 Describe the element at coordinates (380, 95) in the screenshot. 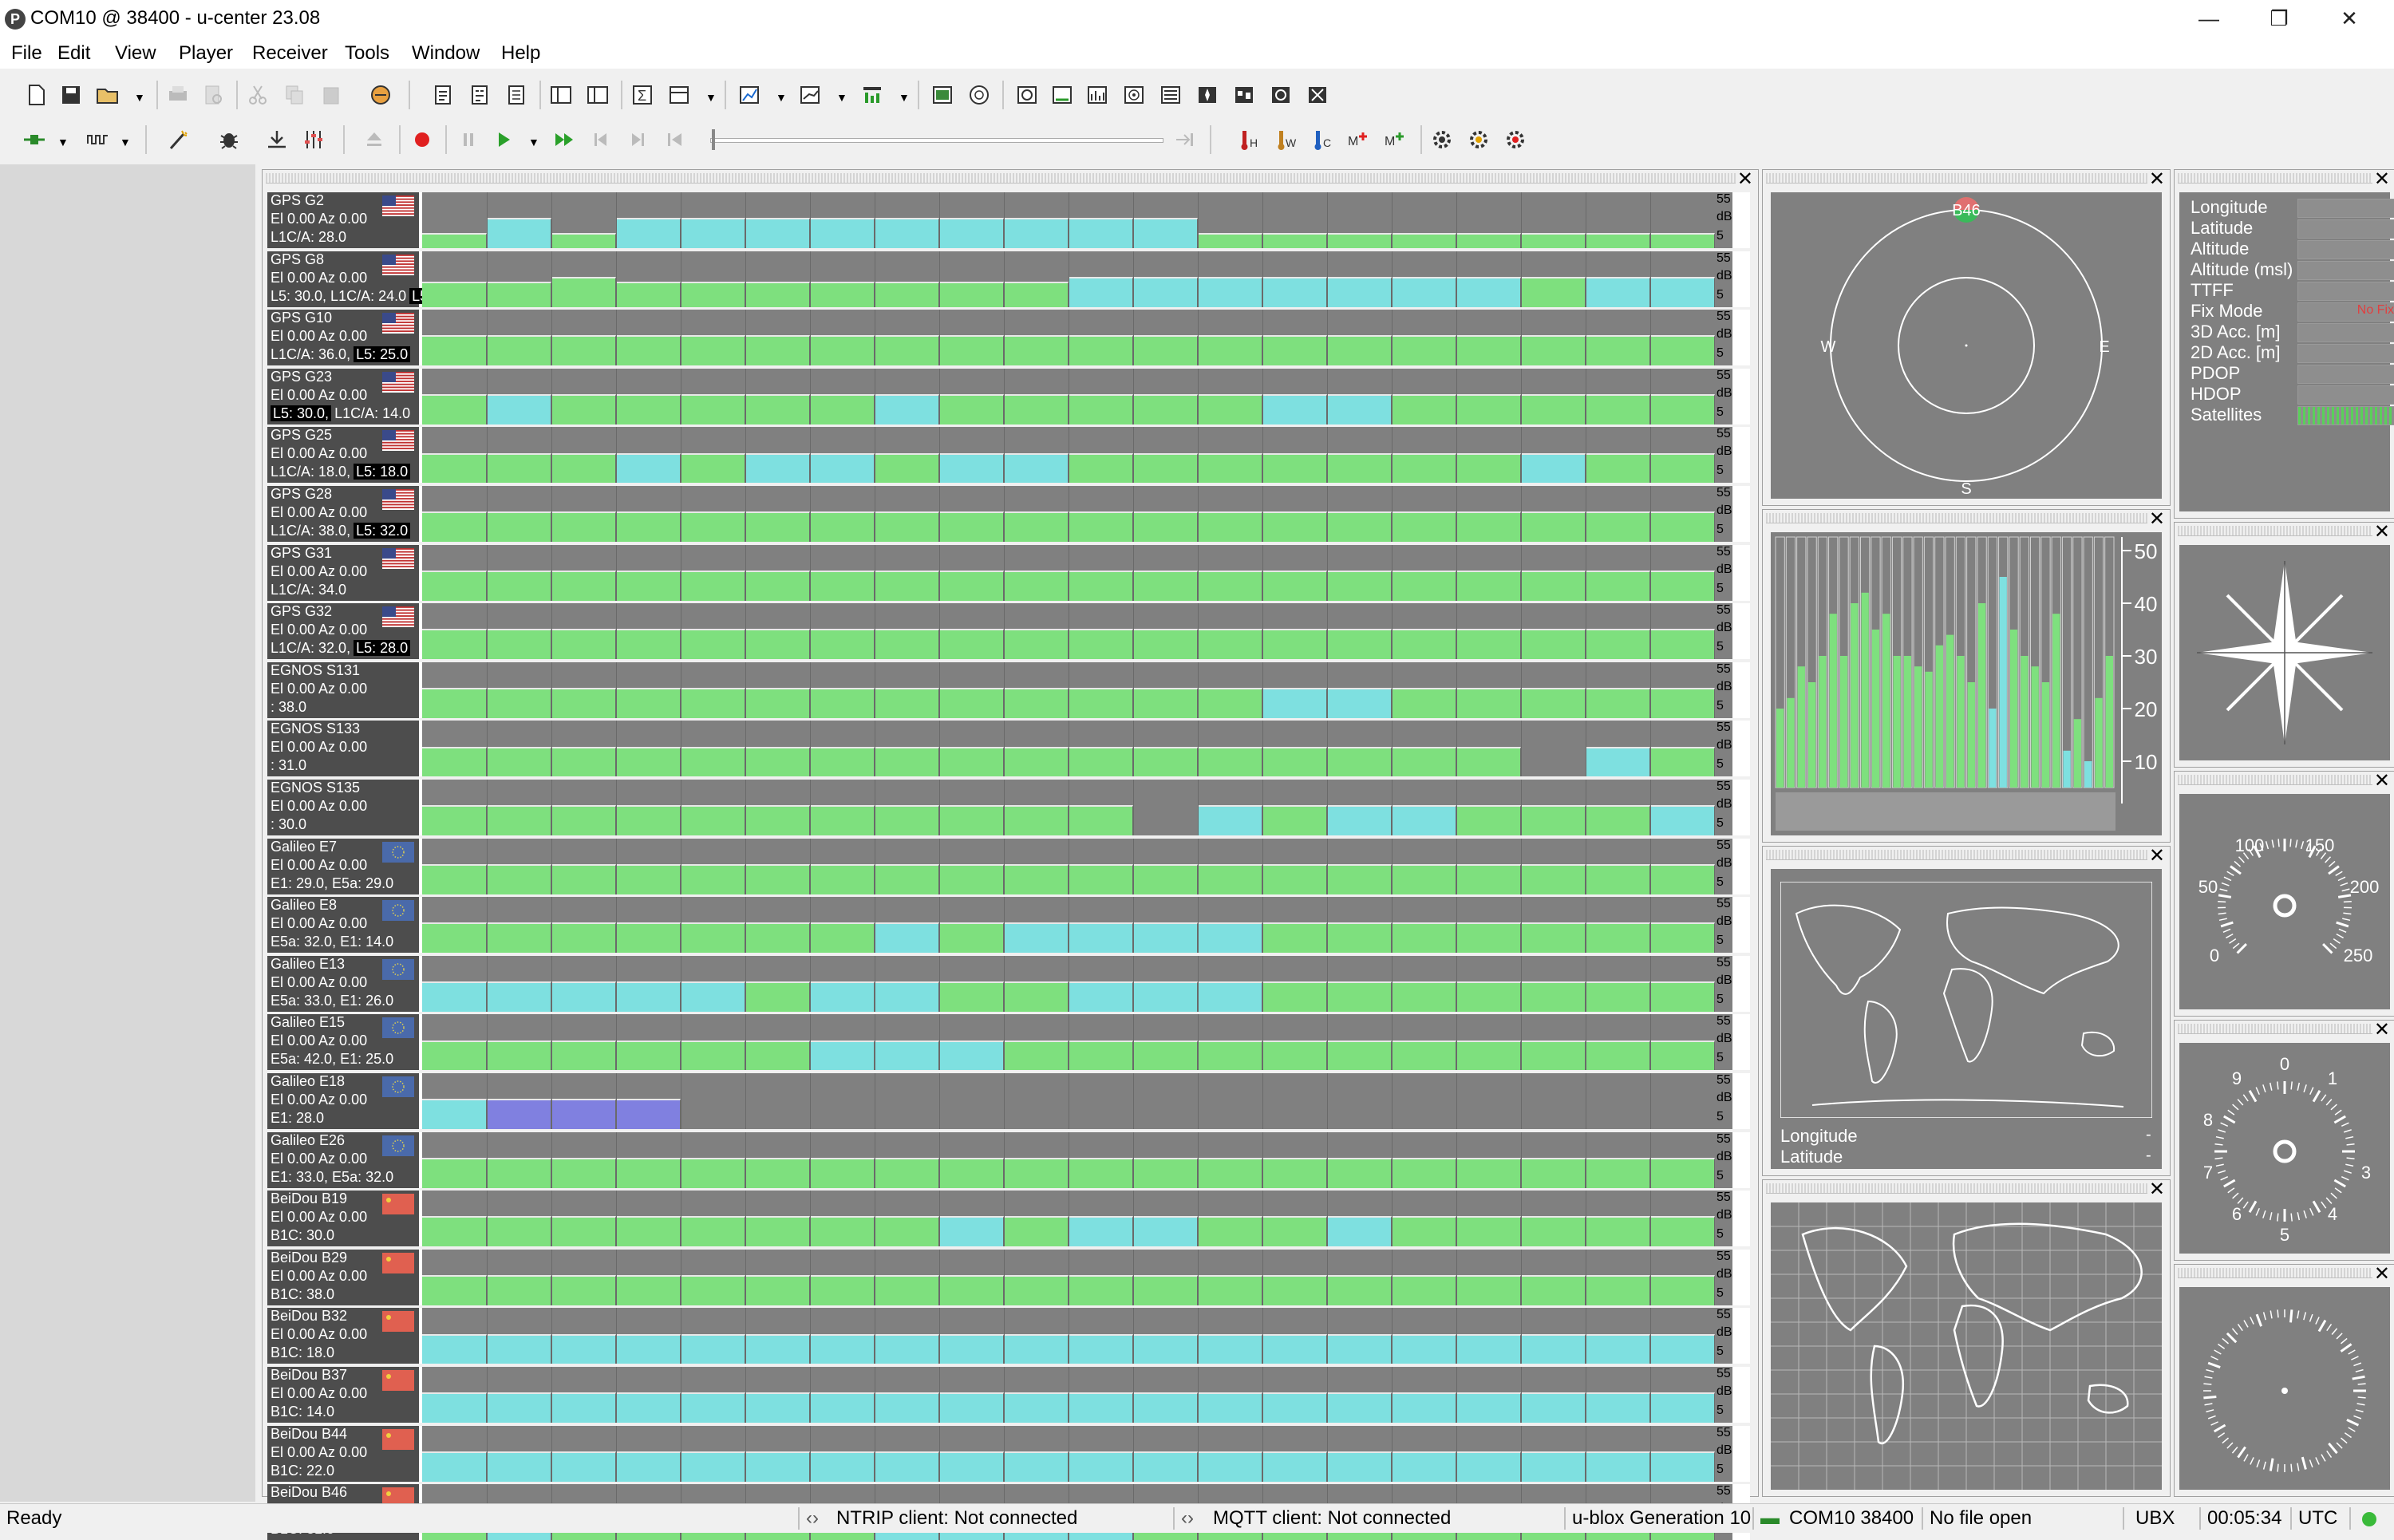

I see `packet-console-icon` at that location.